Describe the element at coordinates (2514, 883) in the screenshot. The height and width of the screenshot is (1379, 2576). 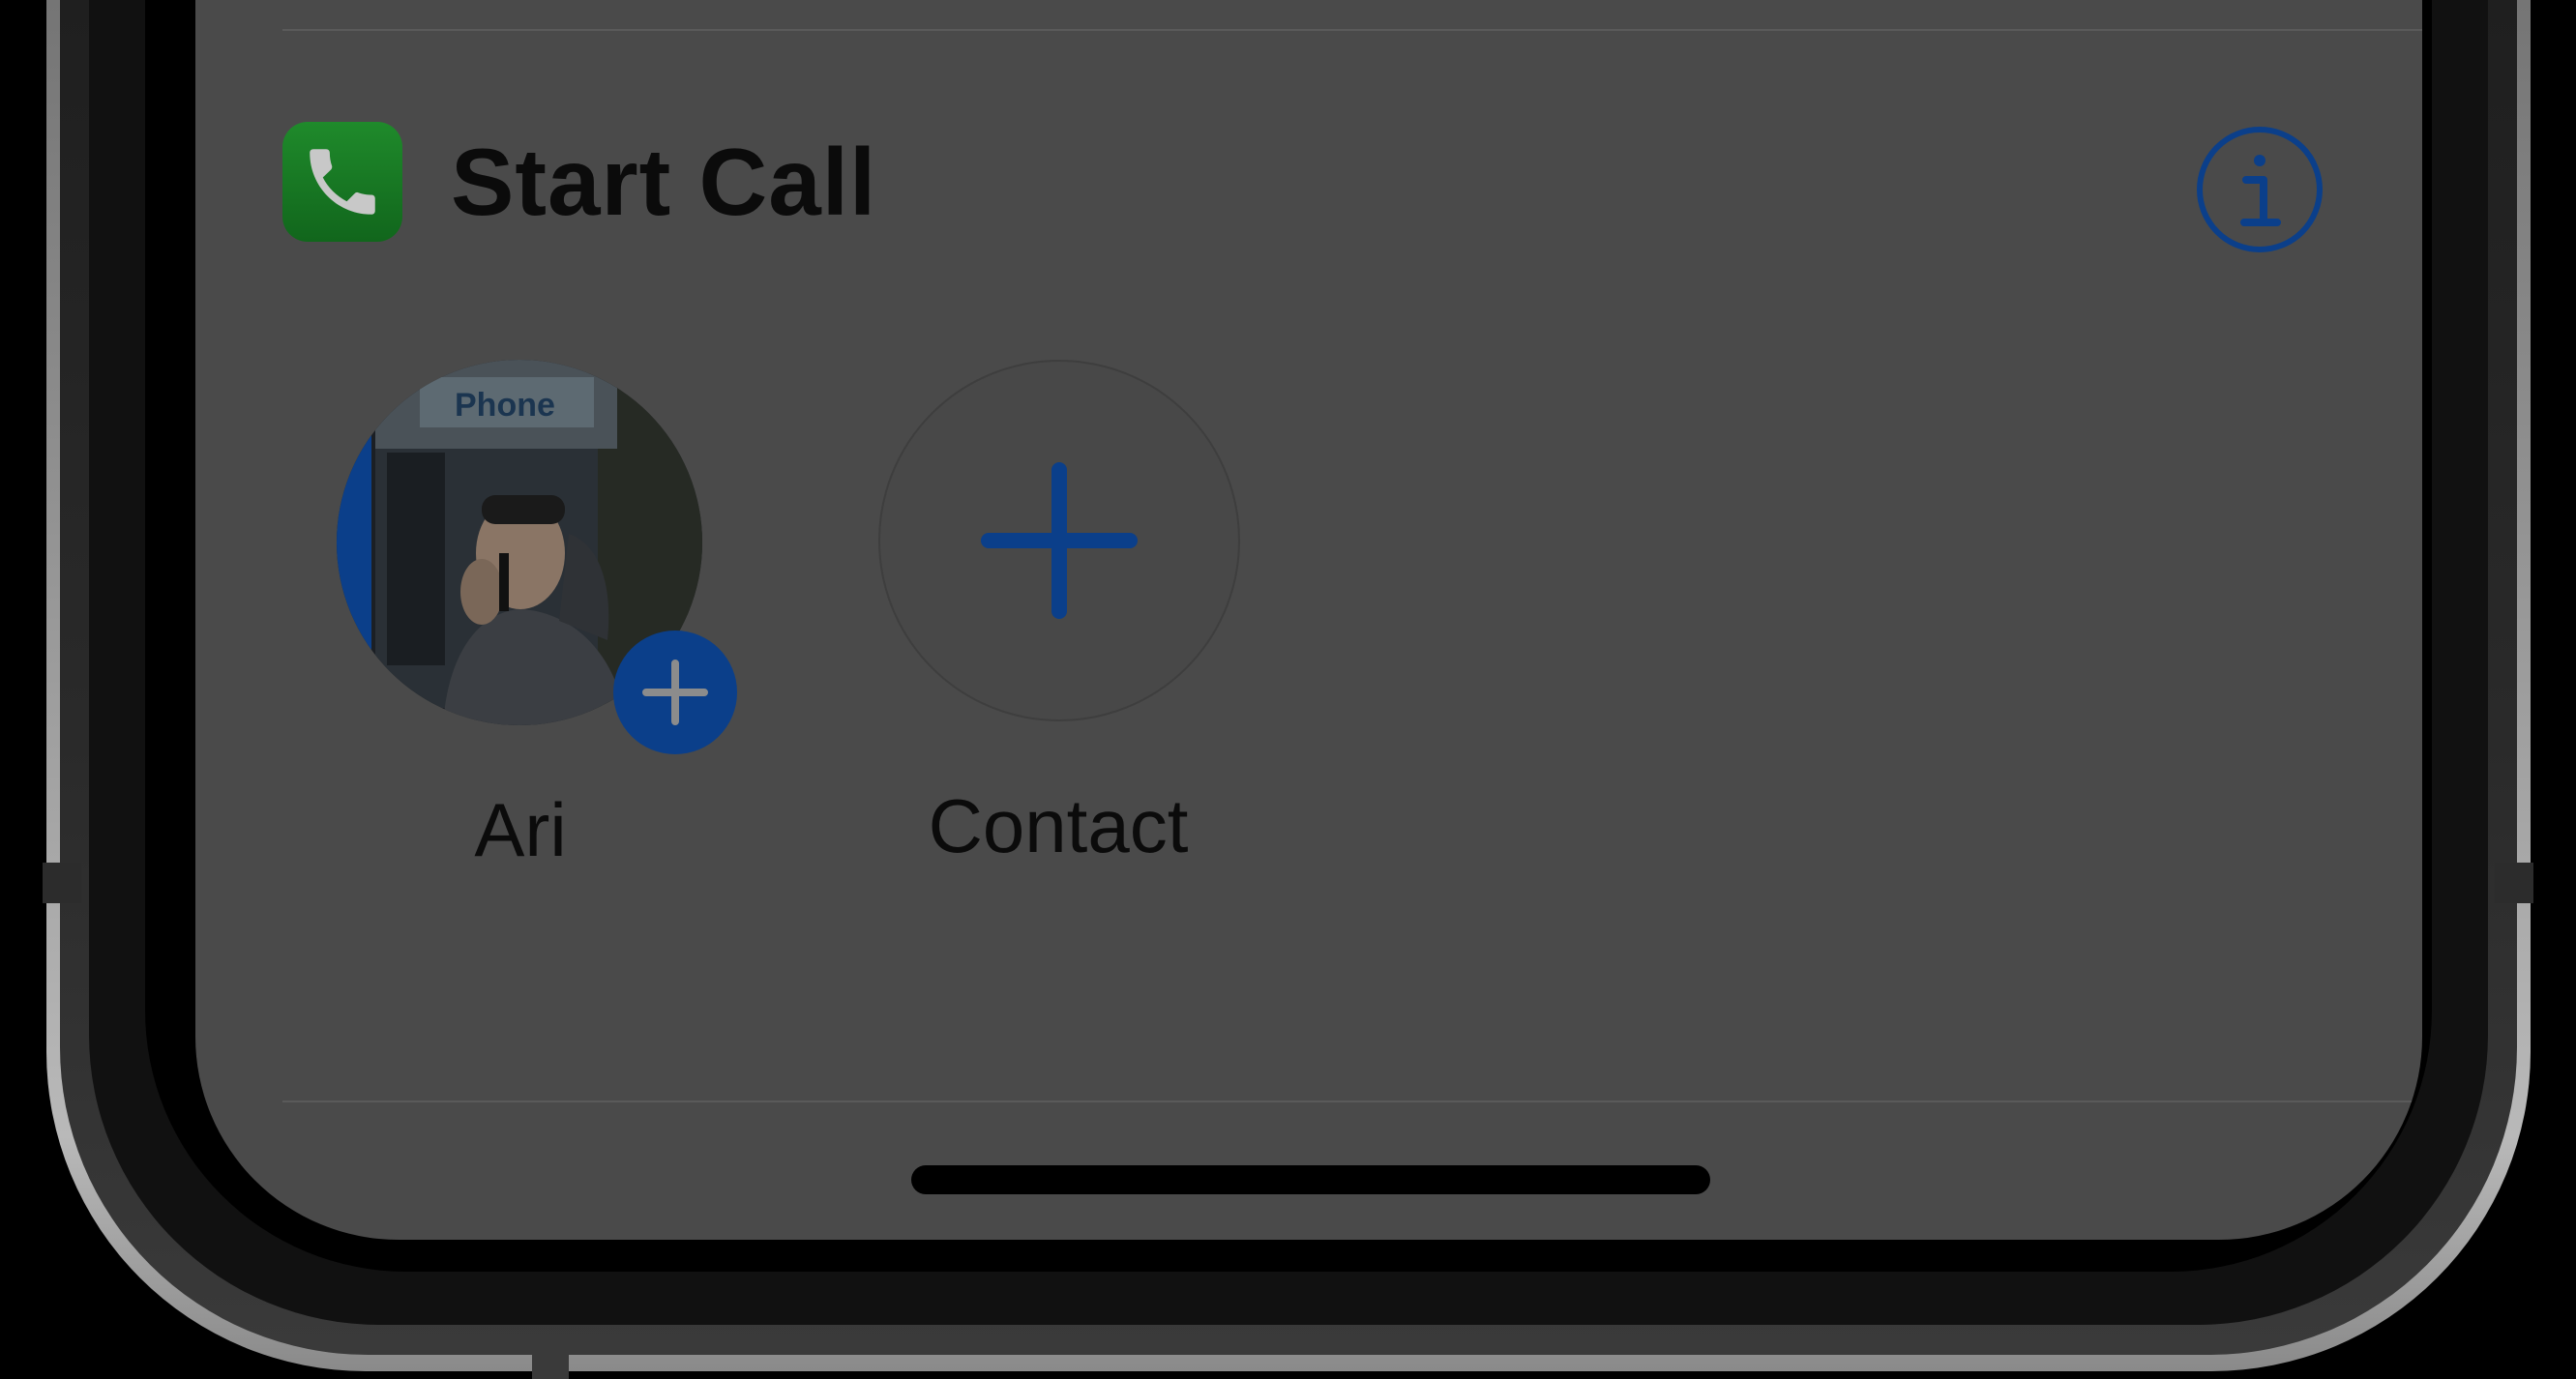
I see `side-button-right` at that location.